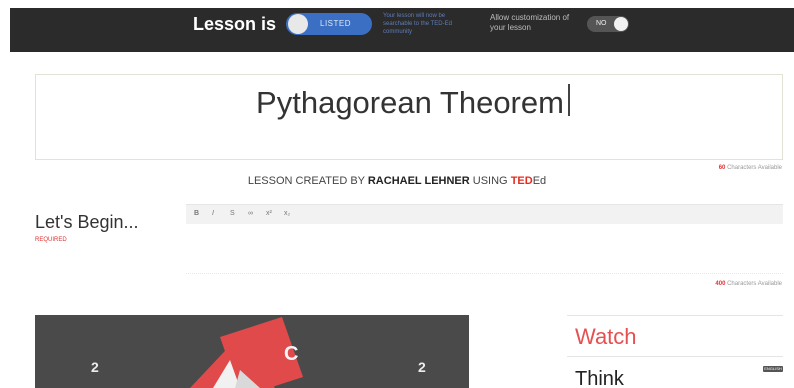 This screenshot has width=794, height=388. I want to click on begin-characters-available: 400 Characters Available, so click(748, 284).